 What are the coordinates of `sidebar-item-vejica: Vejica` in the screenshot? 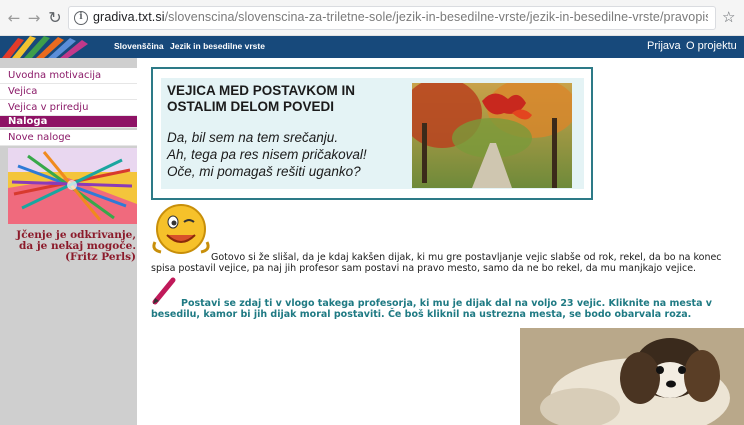 It's located at (68, 92).